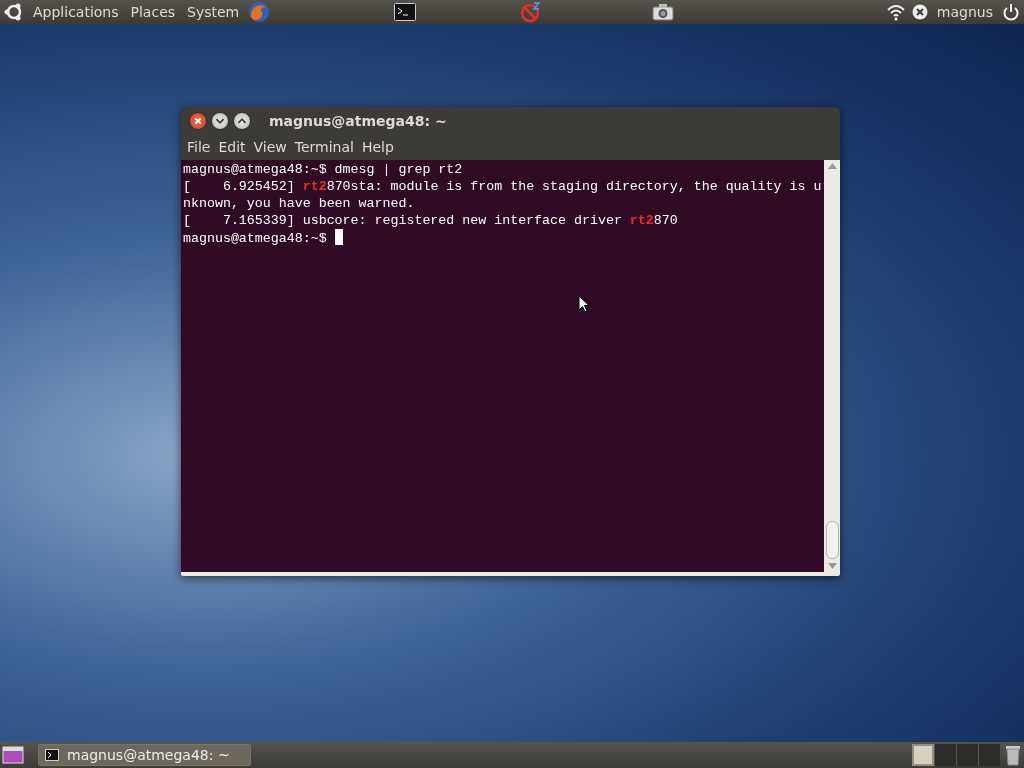  Describe the element at coordinates (1013, 755) in the screenshot. I see `trash-icon` at that location.